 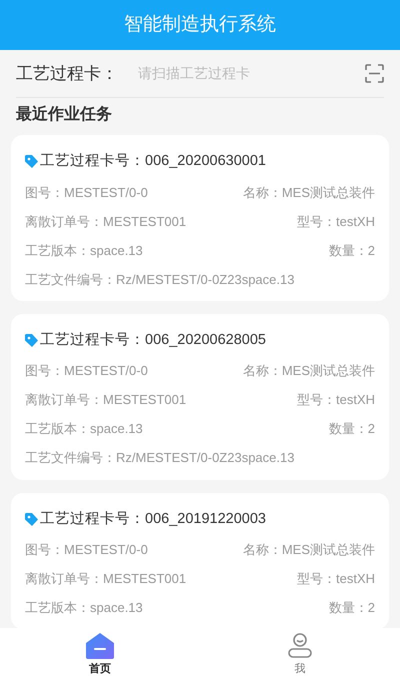 What do you see at coordinates (153, 340) in the screenshot?
I see `card-title: 工艺过程卡号：006_20200628005` at bounding box center [153, 340].